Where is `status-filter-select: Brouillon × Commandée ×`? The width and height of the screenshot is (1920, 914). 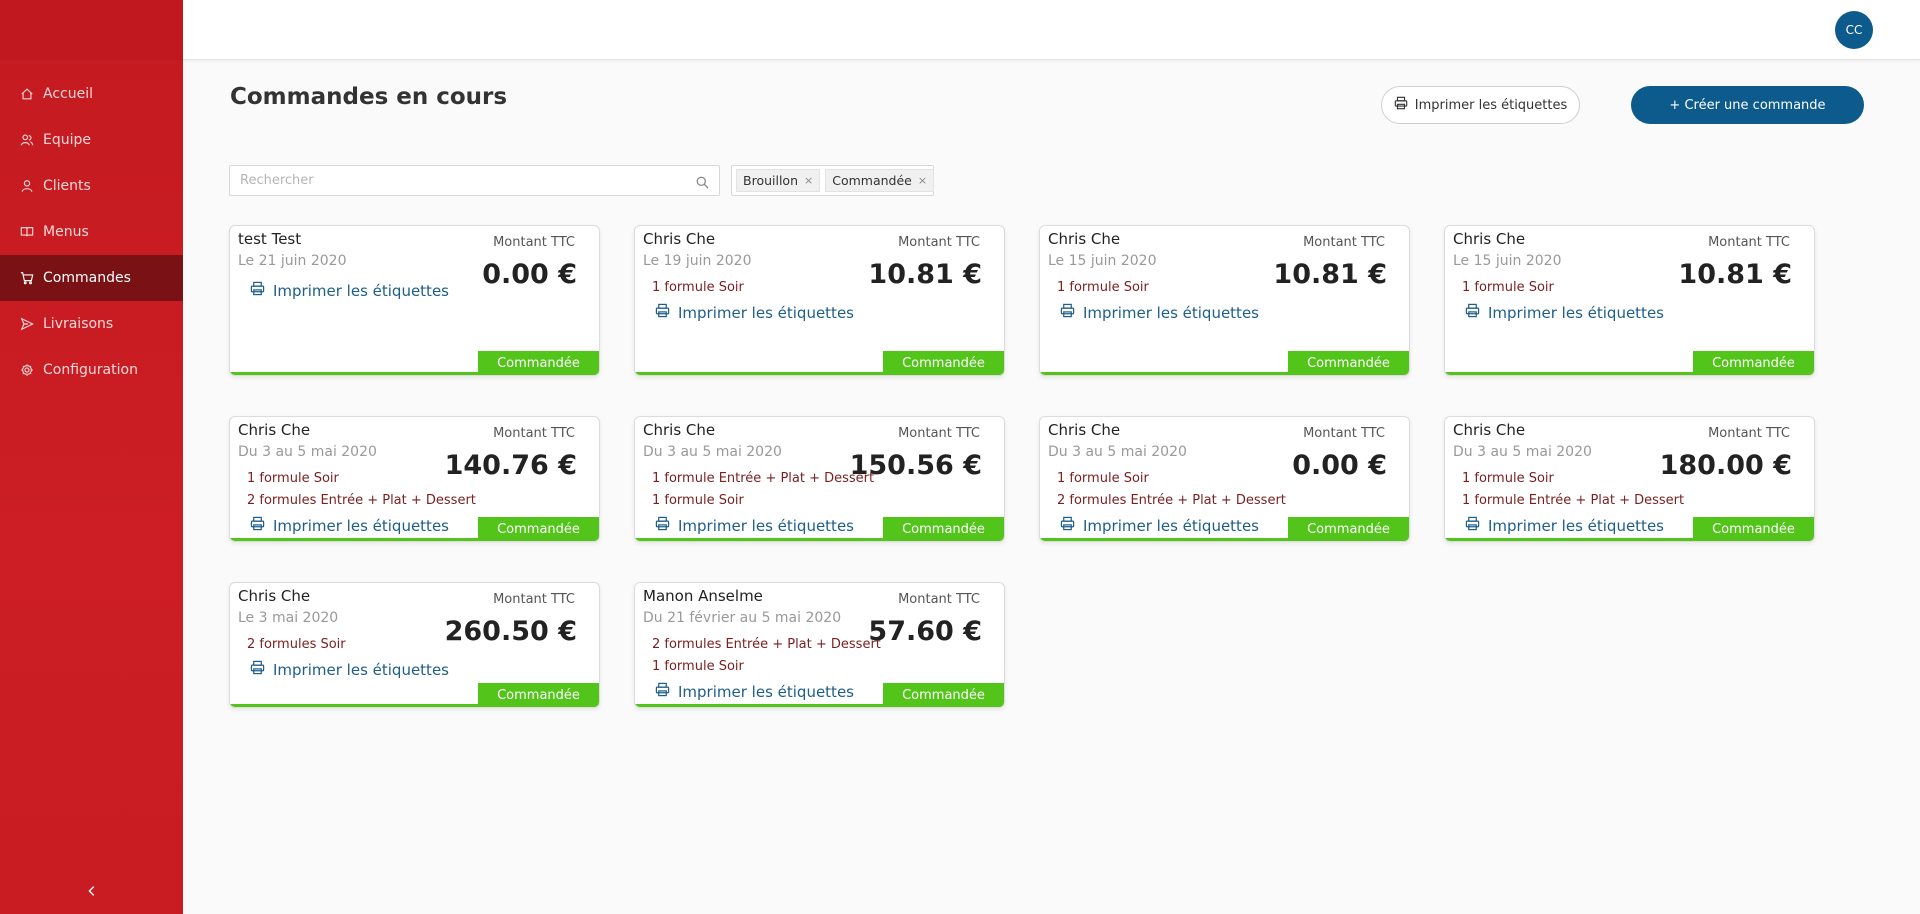 status-filter-select: Brouillon × Commandée × is located at coordinates (833, 180).